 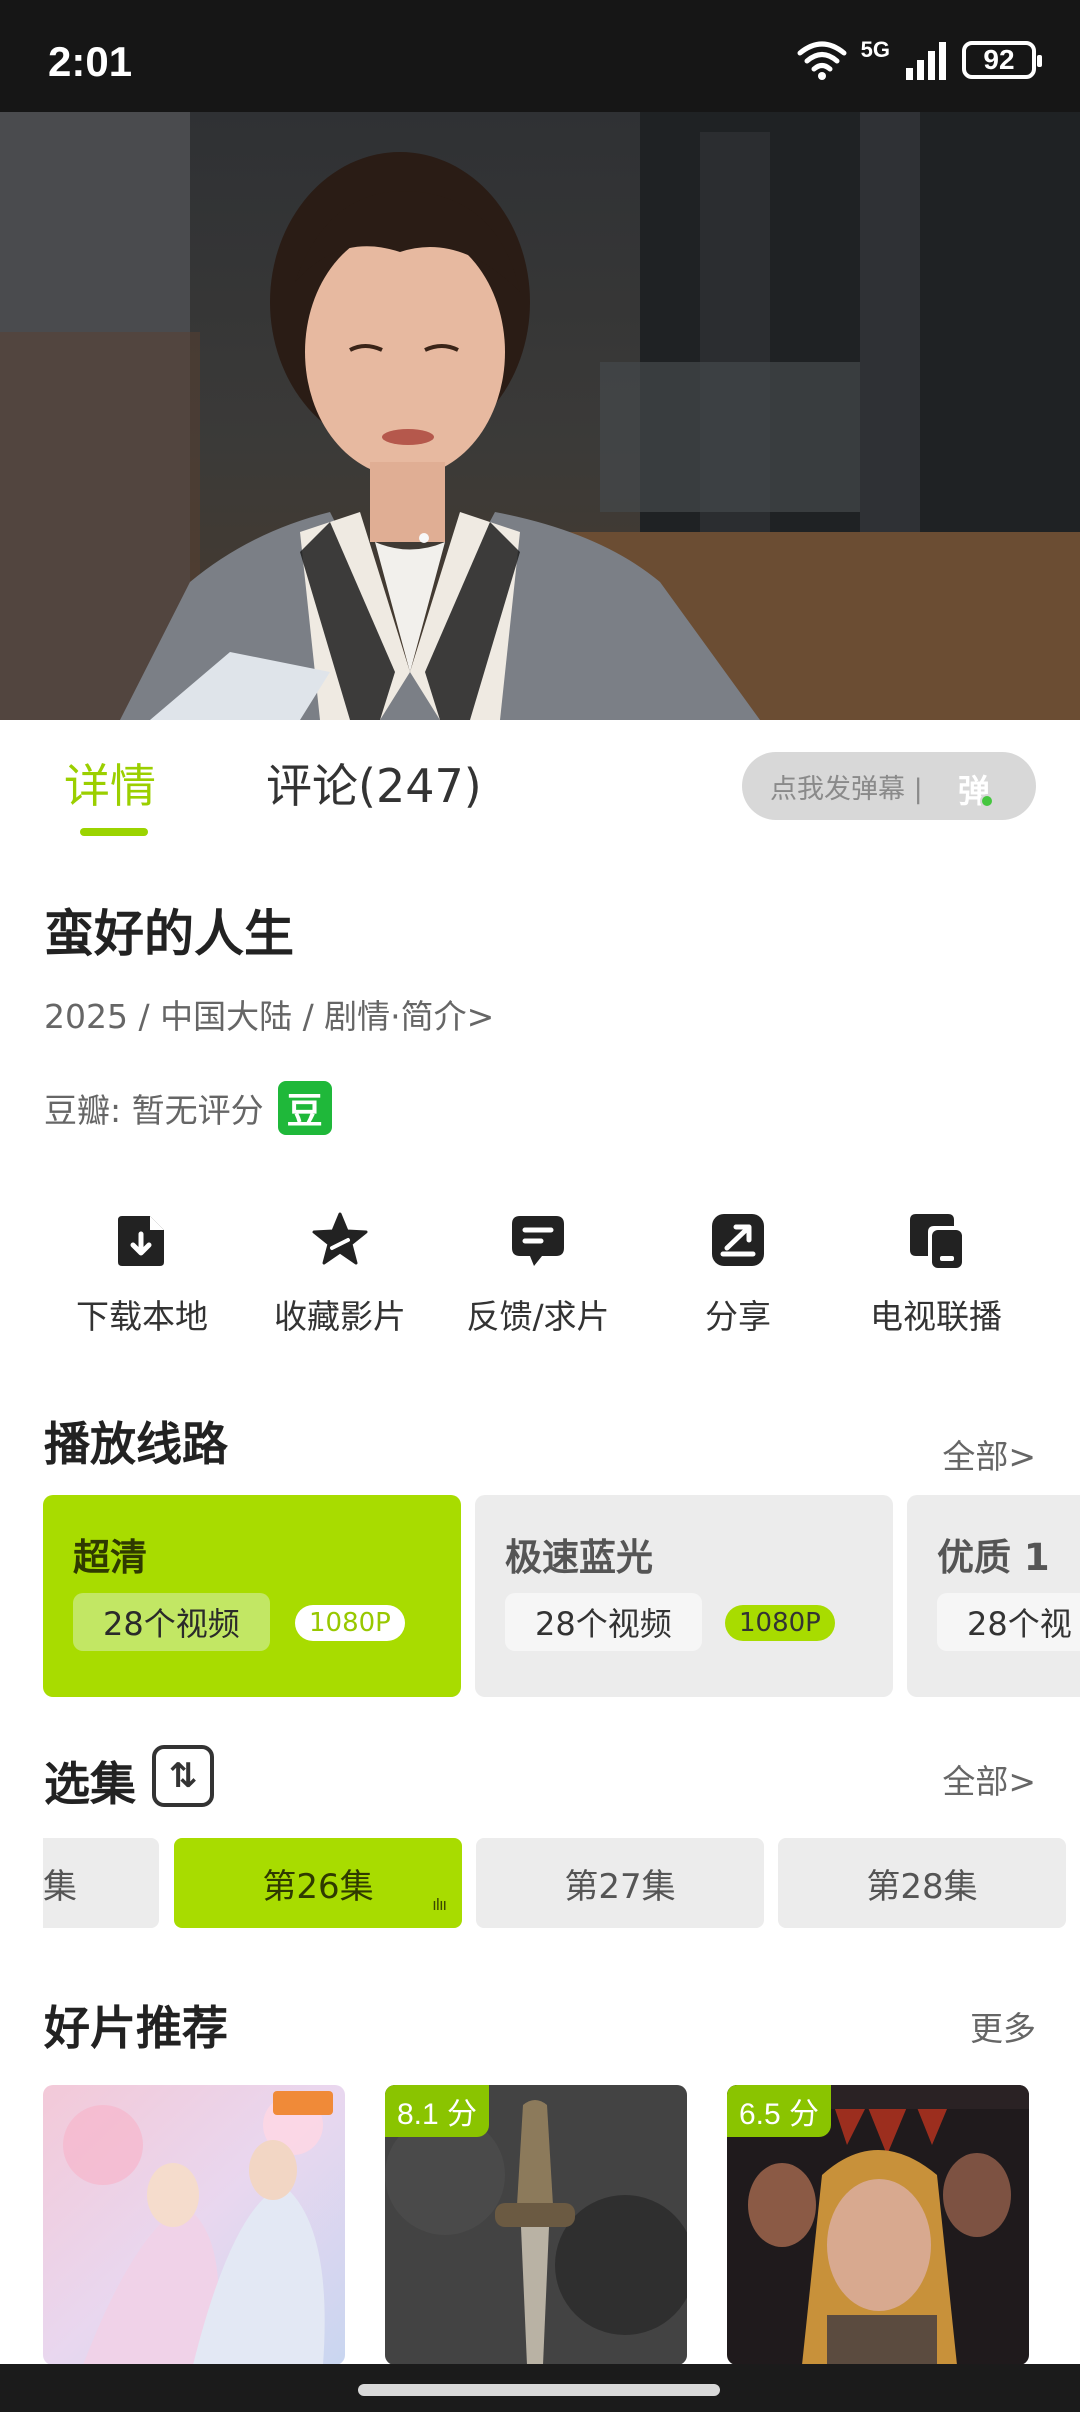 What do you see at coordinates (439, 1904) in the screenshot?
I see `now-playing-icon: ılıı` at bounding box center [439, 1904].